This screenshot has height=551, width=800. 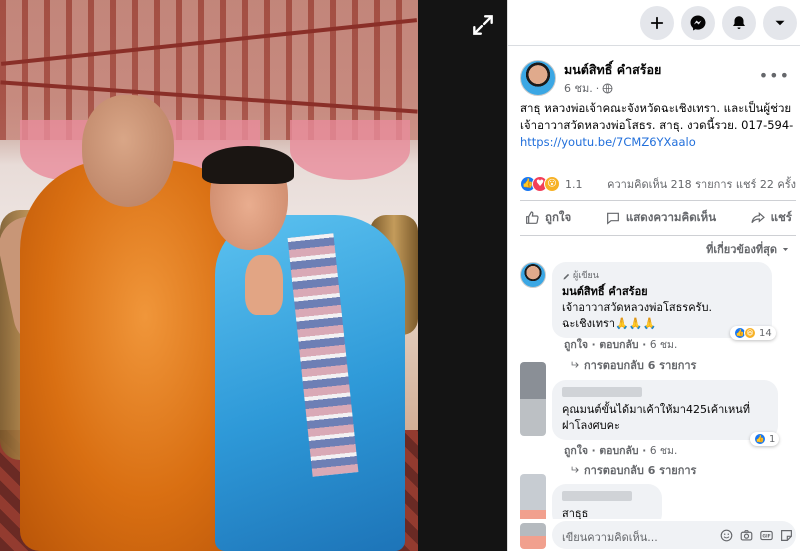 I want to click on like-button: ถูกใจ, so click(x=547, y=218).